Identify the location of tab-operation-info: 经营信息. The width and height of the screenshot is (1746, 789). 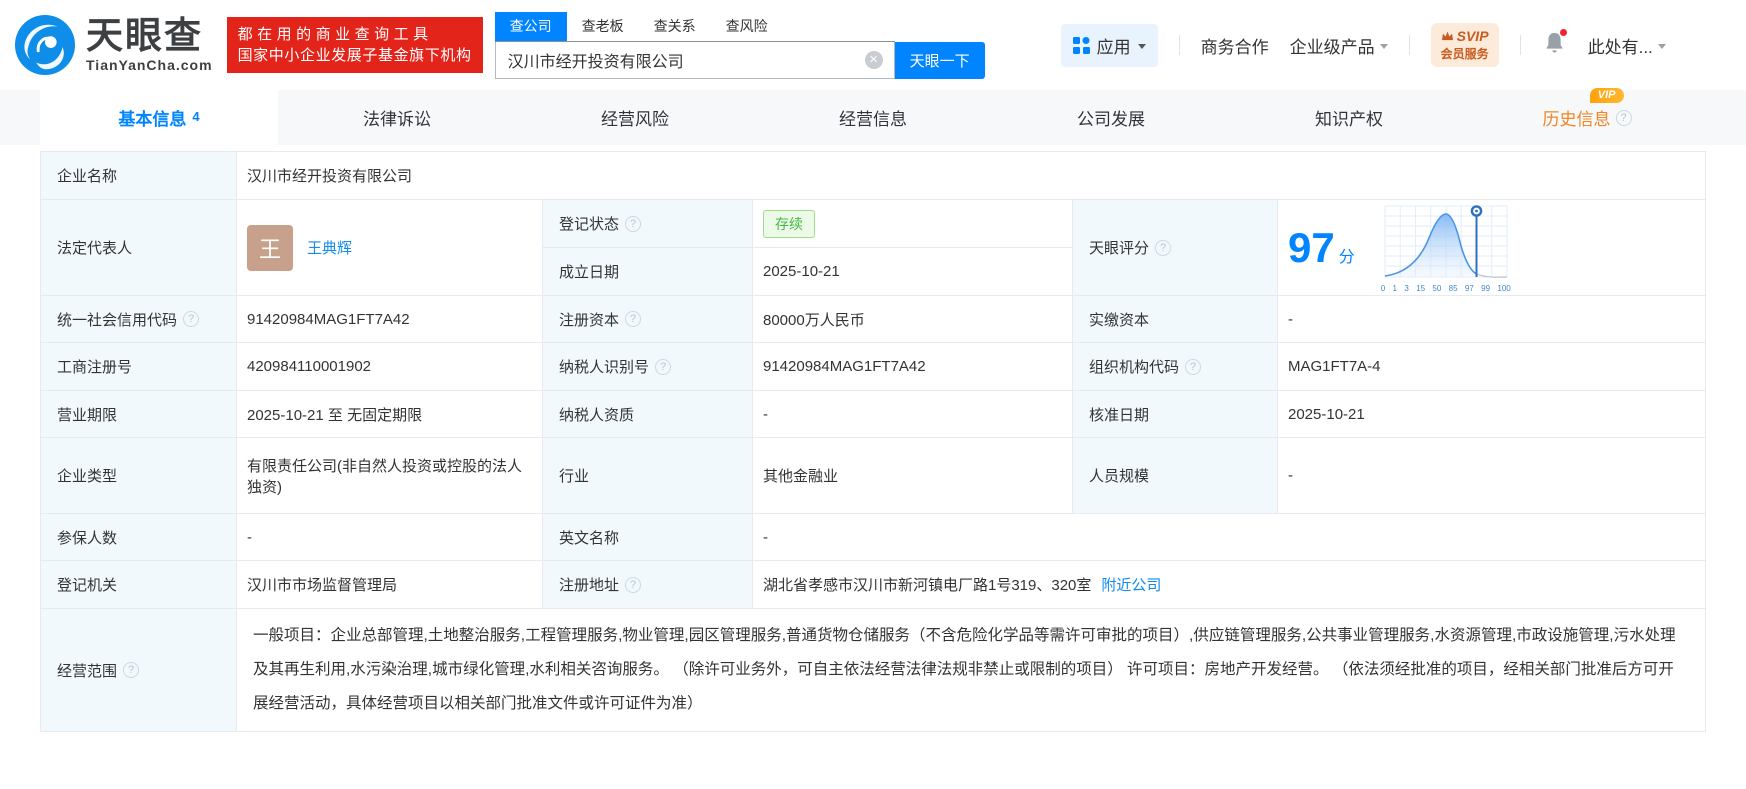
(873, 117).